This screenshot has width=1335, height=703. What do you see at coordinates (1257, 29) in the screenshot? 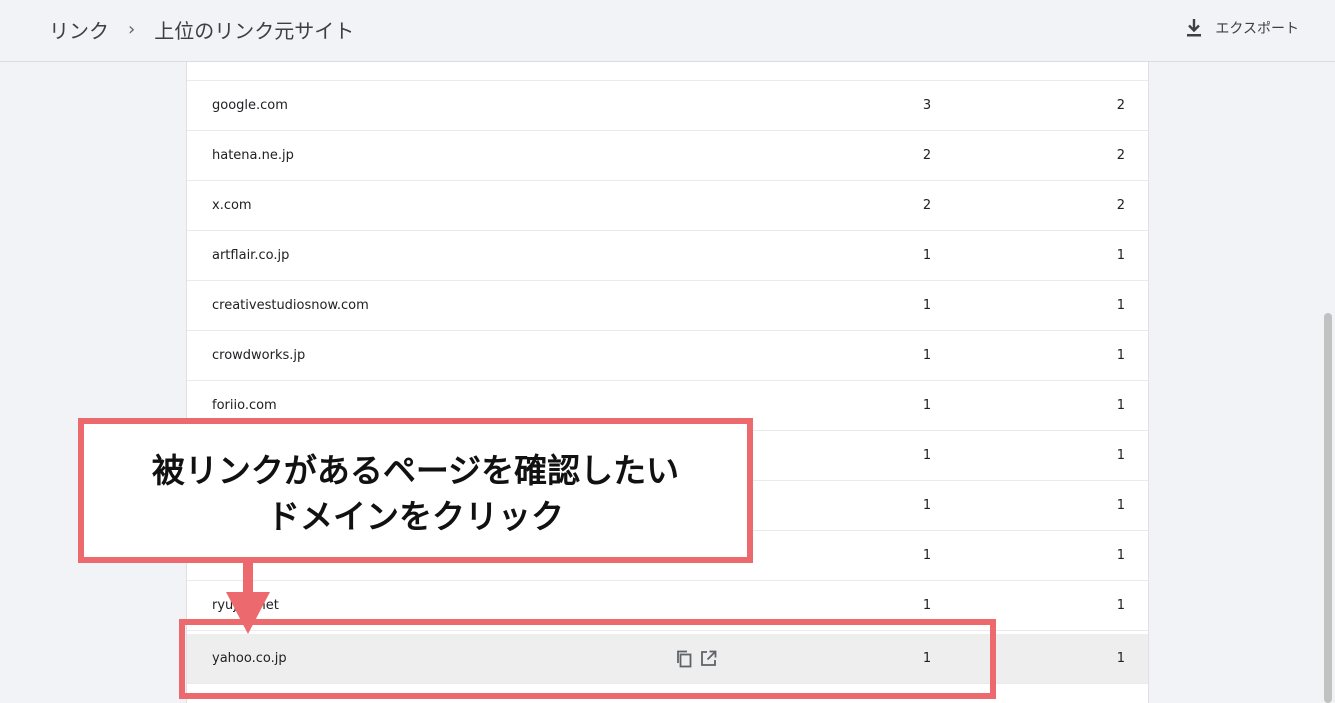
I see `export-label: エクスポート` at bounding box center [1257, 29].